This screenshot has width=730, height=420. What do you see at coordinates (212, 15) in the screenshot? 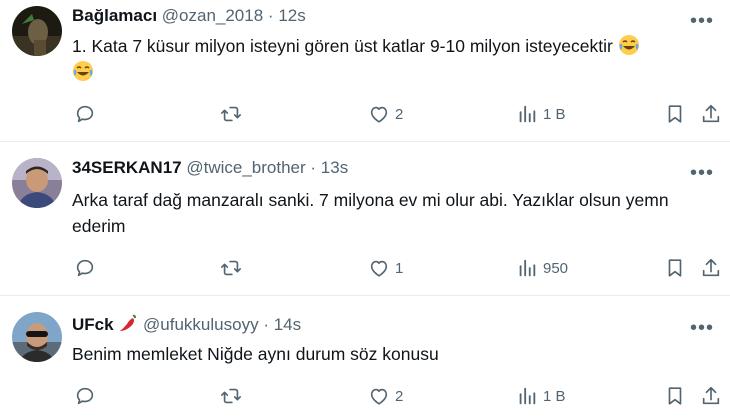
I see `handle: @ozan_2018` at bounding box center [212, 15].